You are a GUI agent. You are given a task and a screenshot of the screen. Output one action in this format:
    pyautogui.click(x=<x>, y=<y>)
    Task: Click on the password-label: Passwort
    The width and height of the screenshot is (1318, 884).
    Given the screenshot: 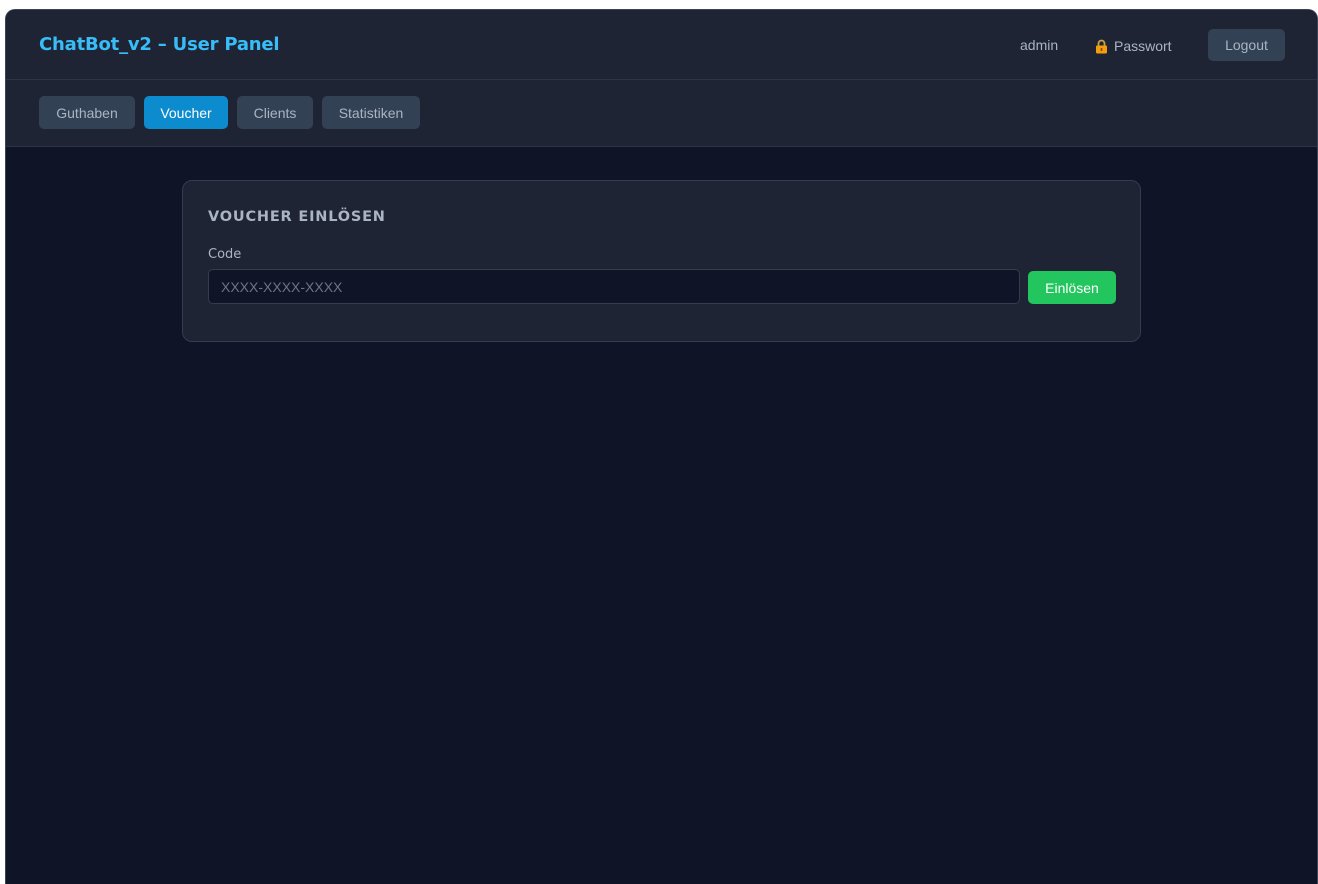 What is the action you would take?
    pyautogui.click(x=1143, y=46)
    